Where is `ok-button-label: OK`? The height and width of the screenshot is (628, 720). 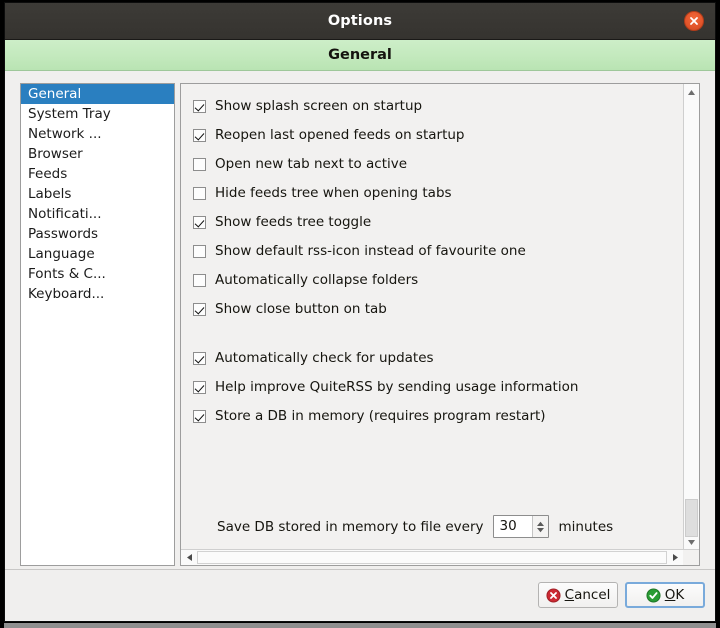 ok-button-label: OK is located at coordinates (675, 595).